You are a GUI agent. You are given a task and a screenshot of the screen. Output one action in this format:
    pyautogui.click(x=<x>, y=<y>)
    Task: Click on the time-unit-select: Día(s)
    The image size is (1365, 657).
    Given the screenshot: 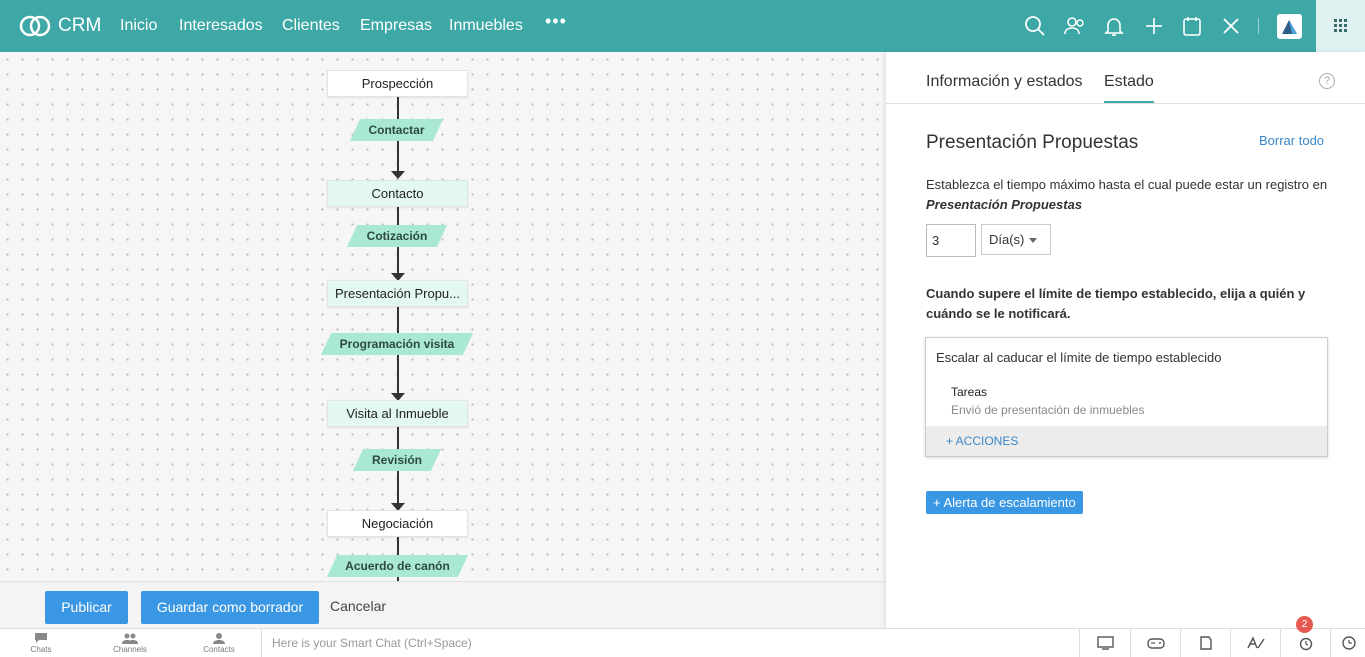 What is the action you would take?
    pyautogui.click(x=1016, y=239)
    